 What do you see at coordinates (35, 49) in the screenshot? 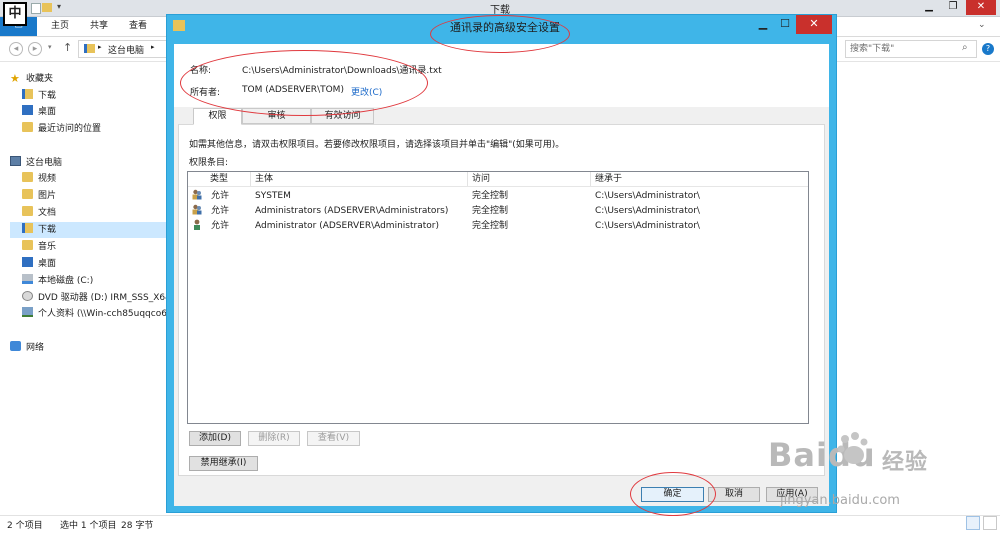
I see `forward-arrow-icon: ▸` at bounding box center [35, 49].